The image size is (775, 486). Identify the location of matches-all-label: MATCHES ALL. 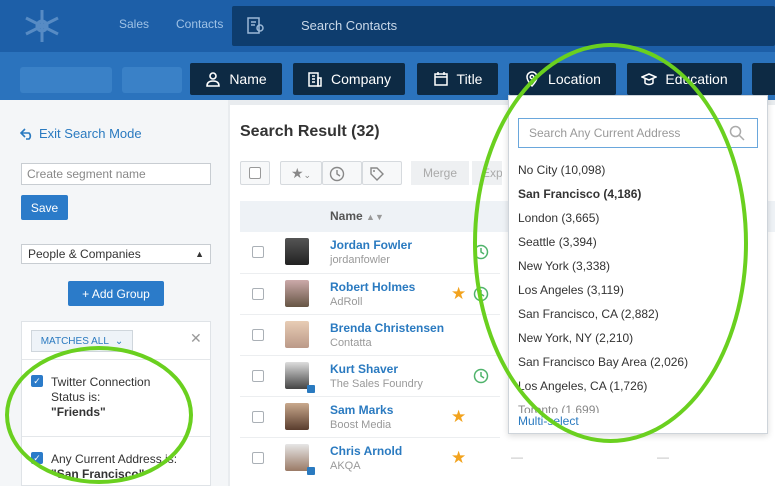
(74, 341).